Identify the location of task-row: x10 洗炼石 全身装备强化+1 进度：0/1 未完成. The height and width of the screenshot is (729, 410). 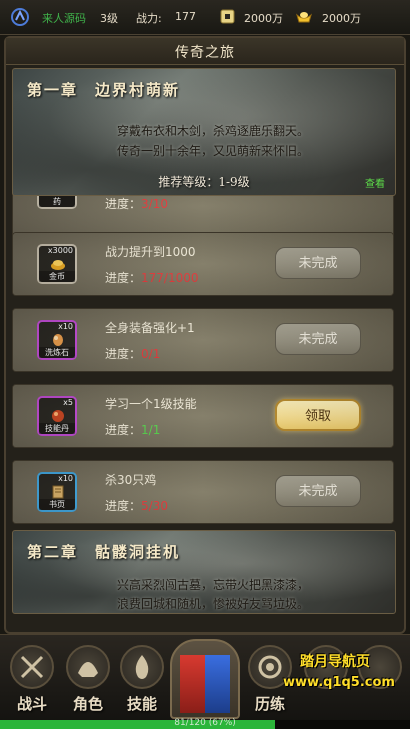
(203, 340).